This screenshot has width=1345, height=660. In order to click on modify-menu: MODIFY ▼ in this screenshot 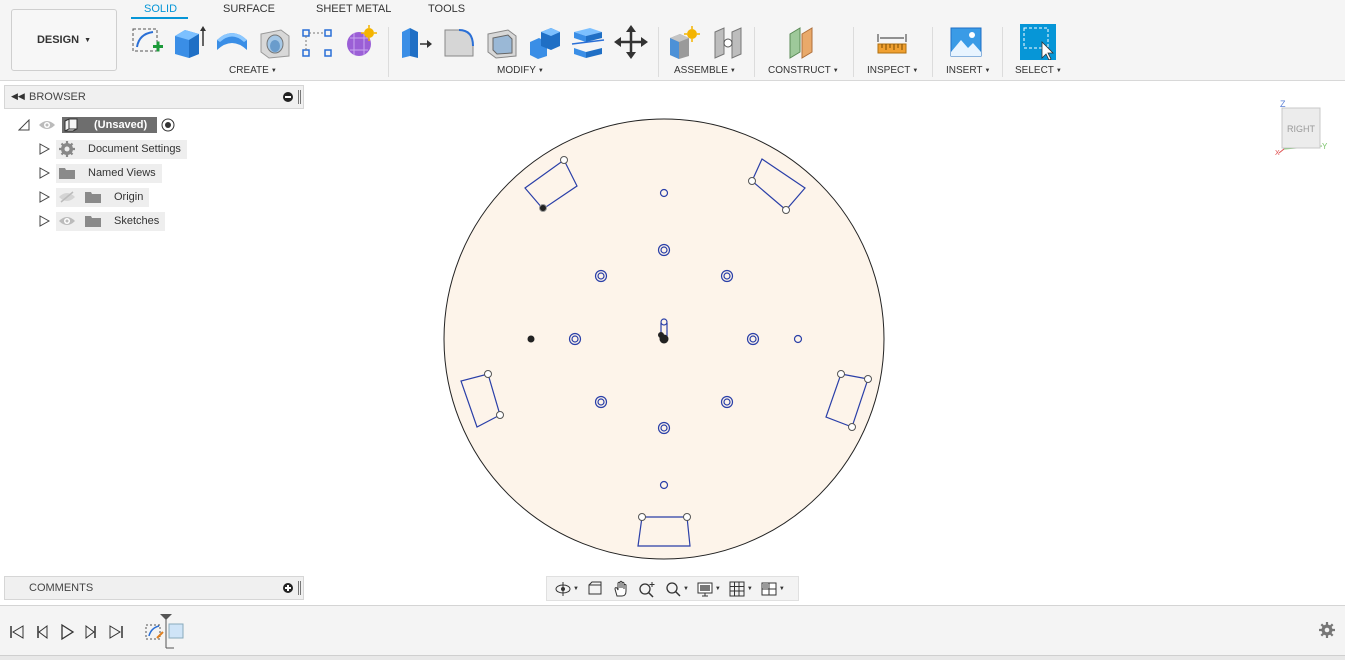, I will do `click(520, 70)`.